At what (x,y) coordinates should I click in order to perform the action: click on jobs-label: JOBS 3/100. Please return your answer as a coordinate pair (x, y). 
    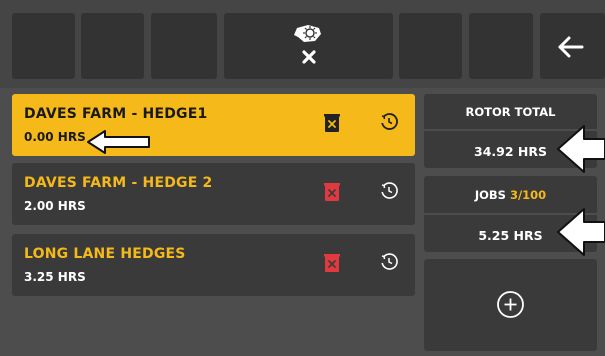
    Looking at the image, I should click on (510, 195).